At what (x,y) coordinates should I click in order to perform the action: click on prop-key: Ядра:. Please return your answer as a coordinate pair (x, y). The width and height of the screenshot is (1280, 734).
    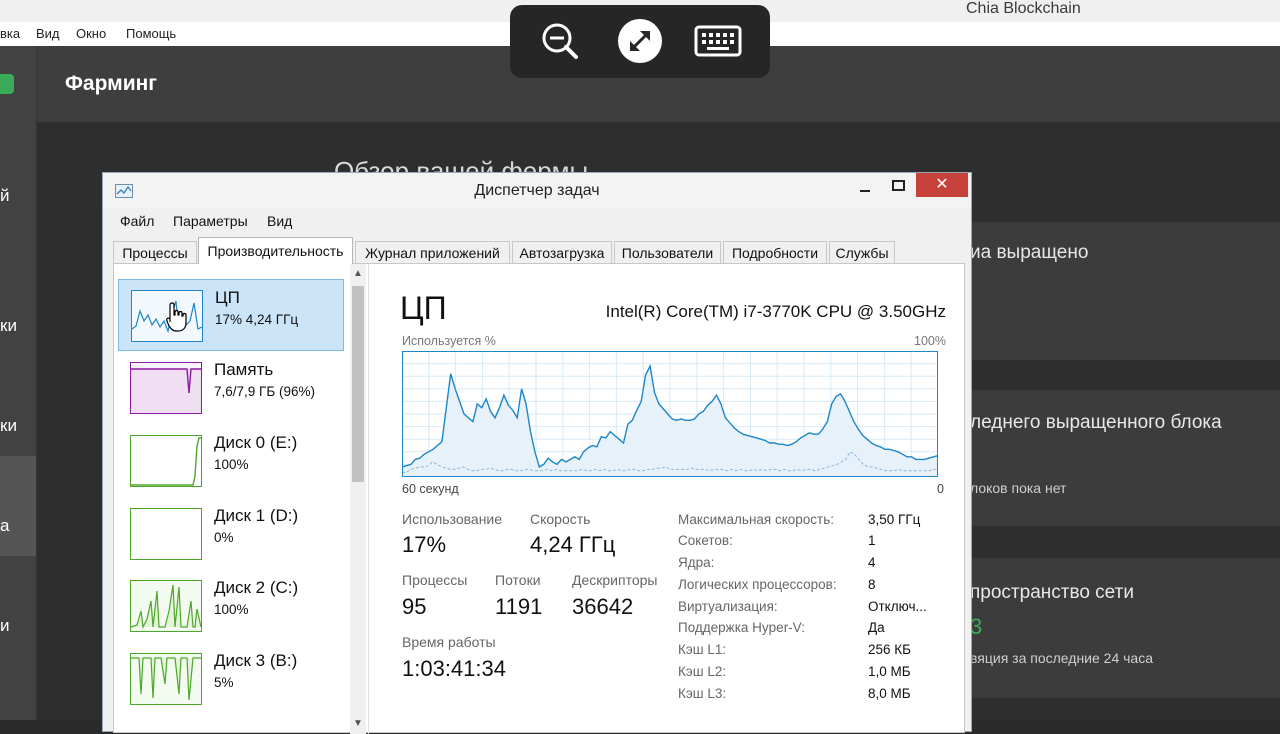
    Looking at the image, I should click on (696, 562).